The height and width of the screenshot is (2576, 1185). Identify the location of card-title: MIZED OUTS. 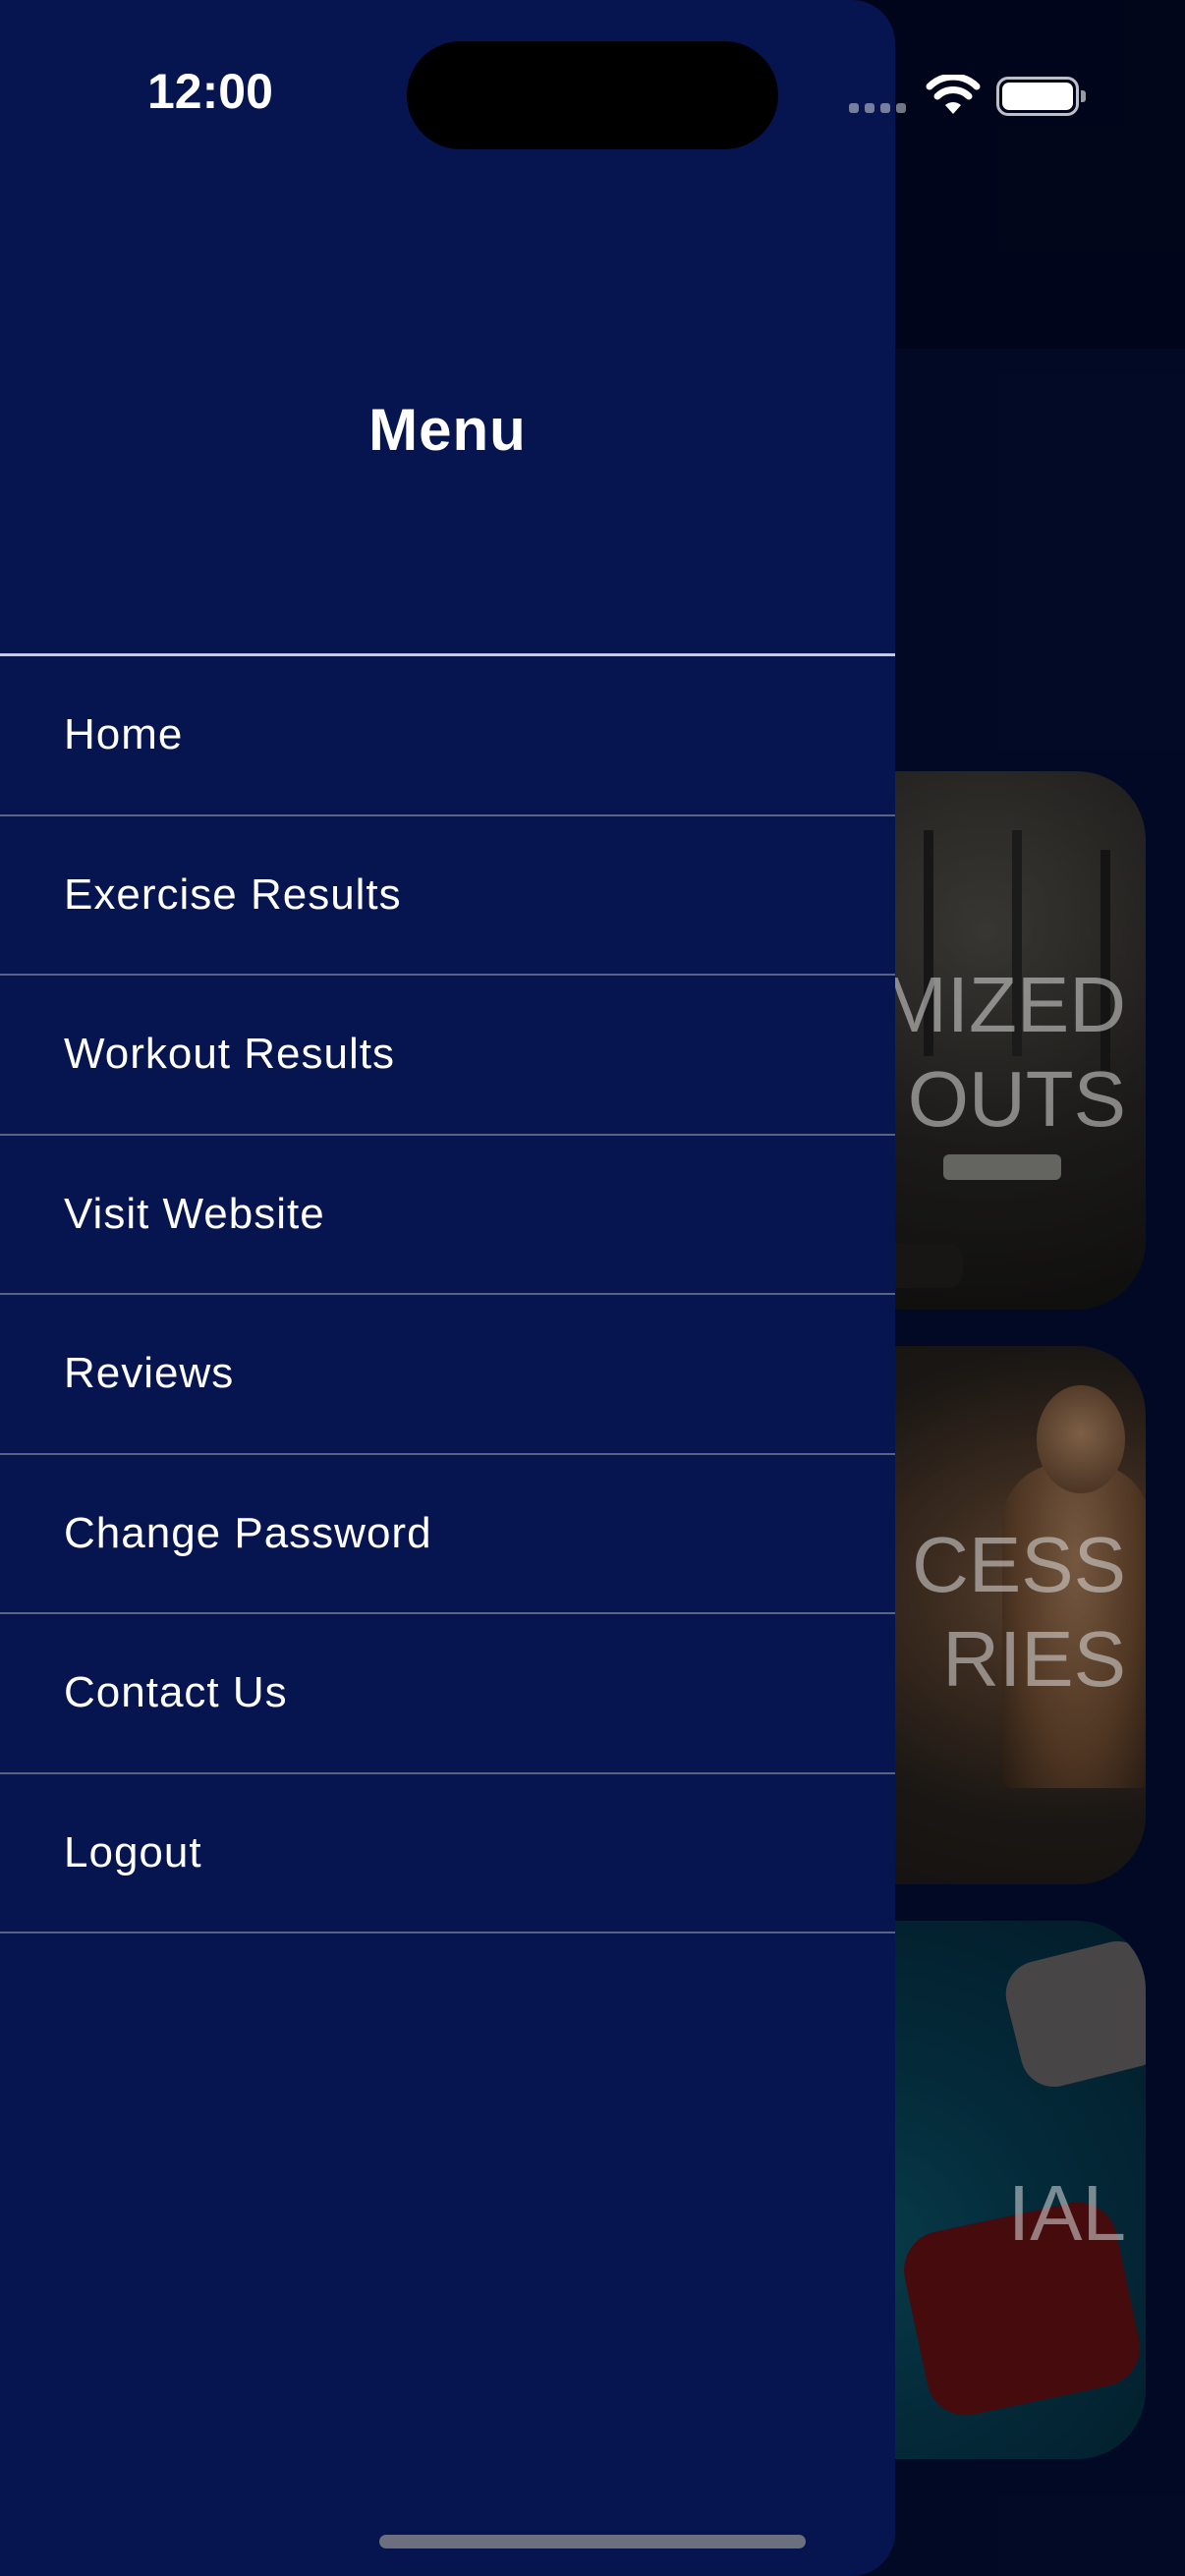
(1004, 1052).